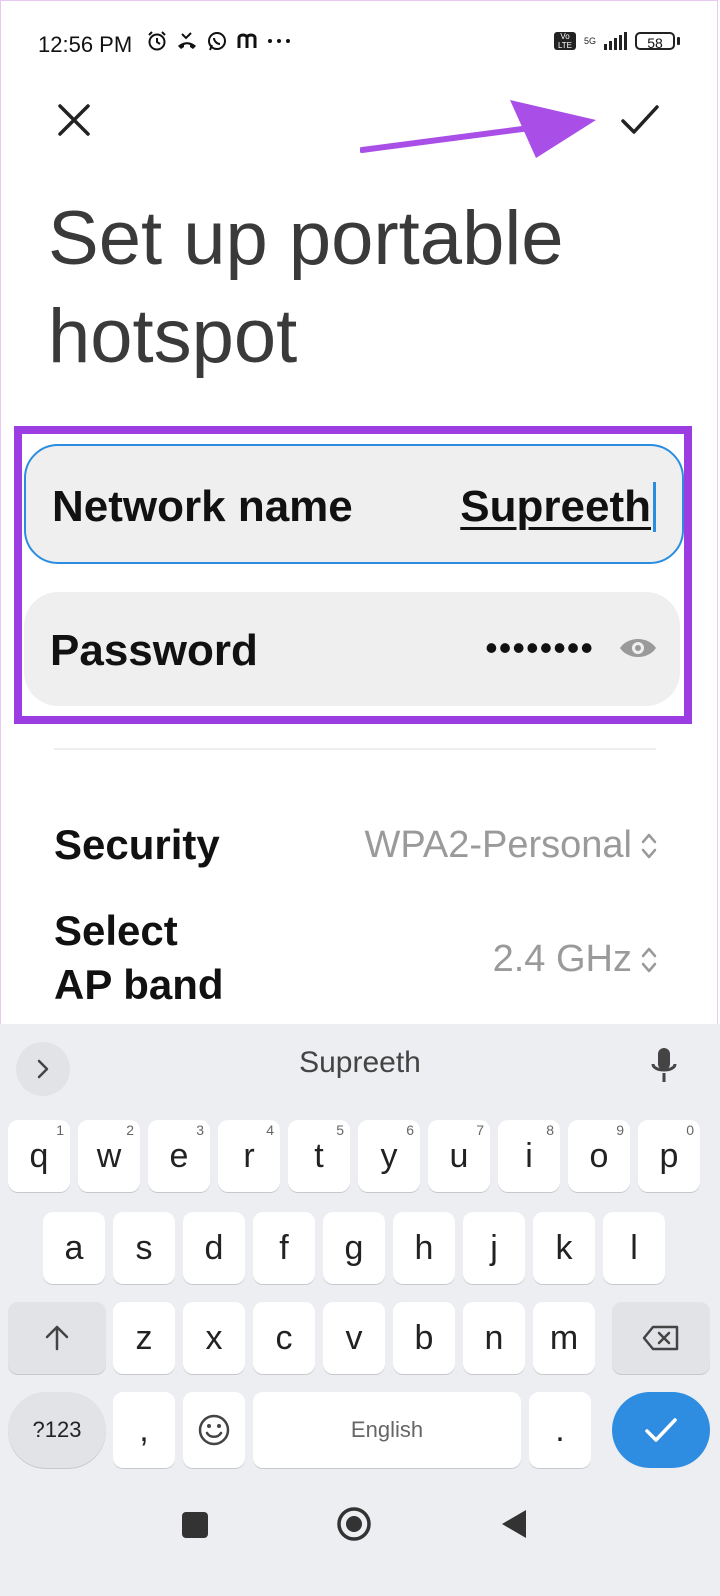 Image resolution: width=720 pixels, height=1596 pixels. I want to click on key-k-label: k, so click(564, 1247).